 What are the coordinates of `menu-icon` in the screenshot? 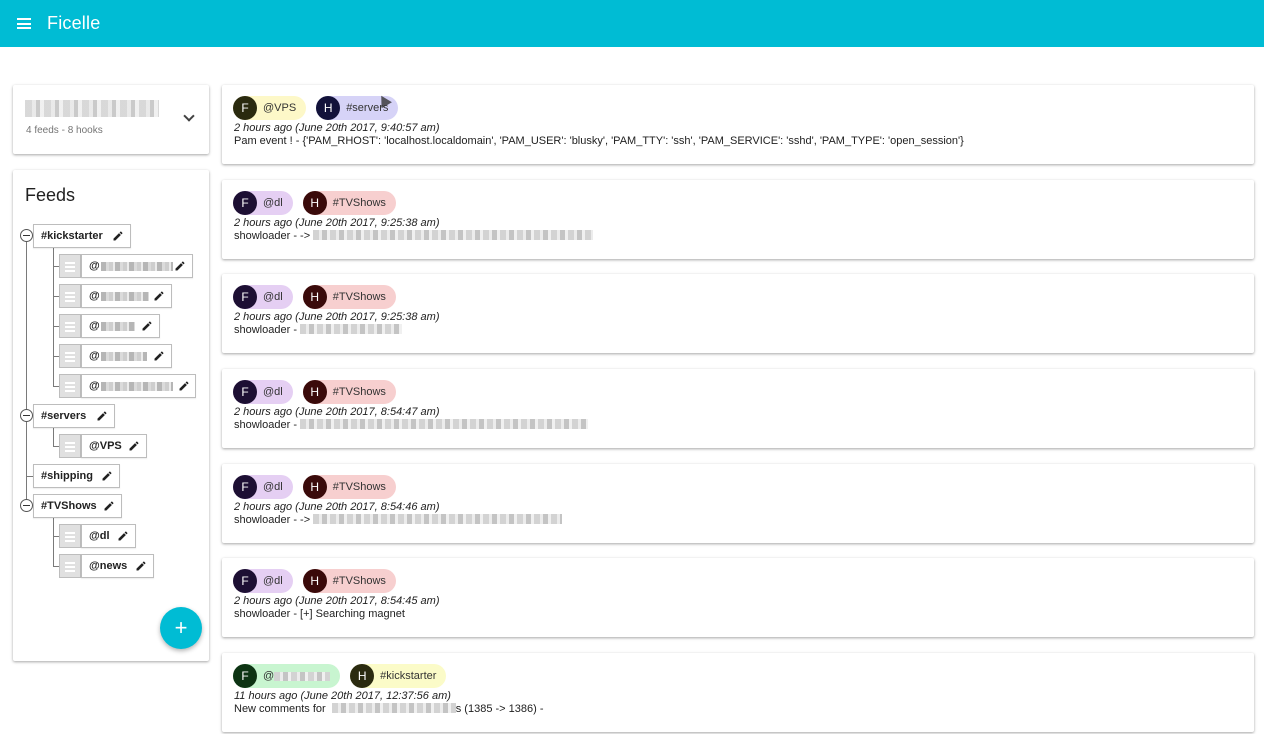 It's located at (24, 23).